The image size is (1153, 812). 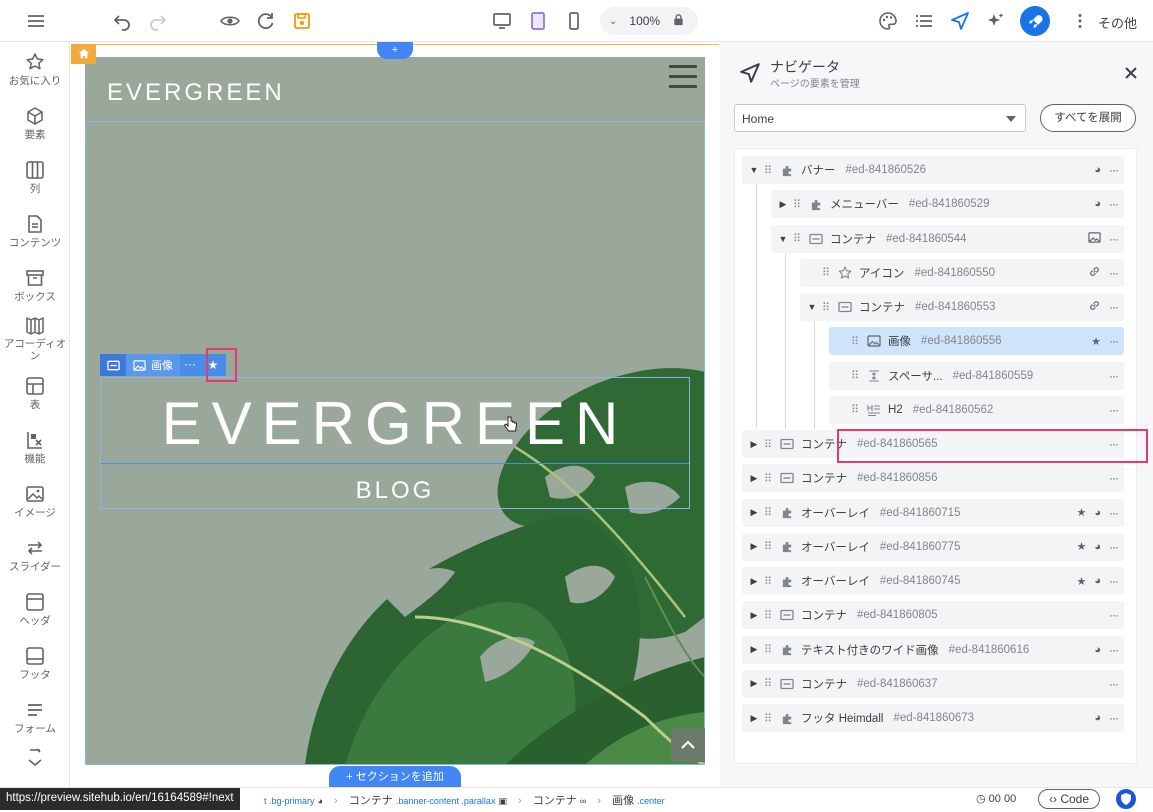 I want to click on tree-row: ⠿ スペーサ... #ed-841860559 ···, so click(x=976, y=375).